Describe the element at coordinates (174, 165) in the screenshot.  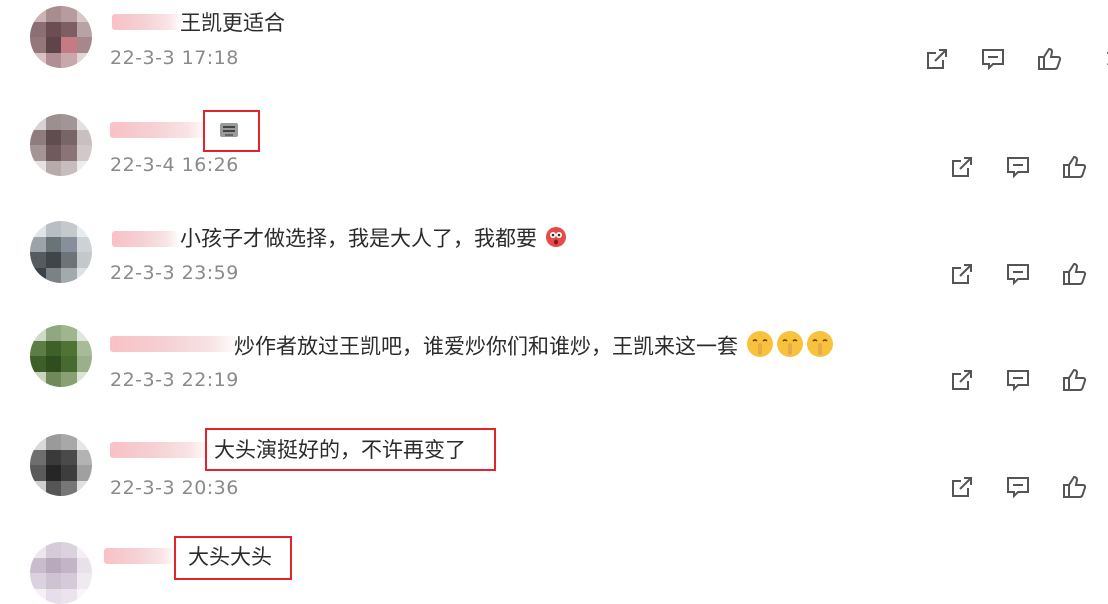
I see `comment-timestamp: 22-3-4 16:26` at that location.